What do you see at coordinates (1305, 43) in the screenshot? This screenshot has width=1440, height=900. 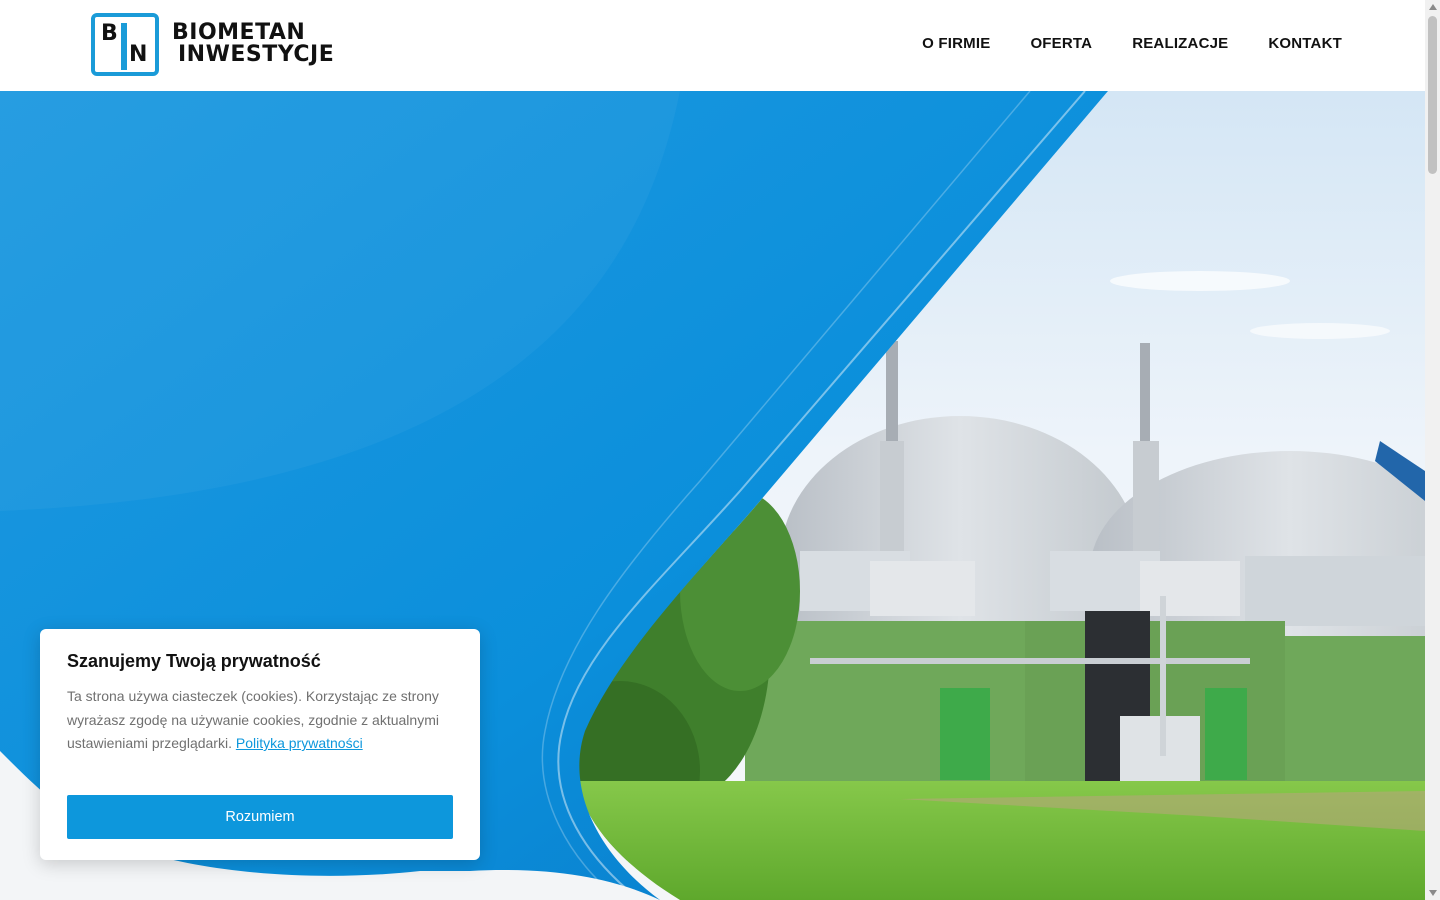 I see `nav-kontakt: KONTAKT` at bounding box center [1305, 43].